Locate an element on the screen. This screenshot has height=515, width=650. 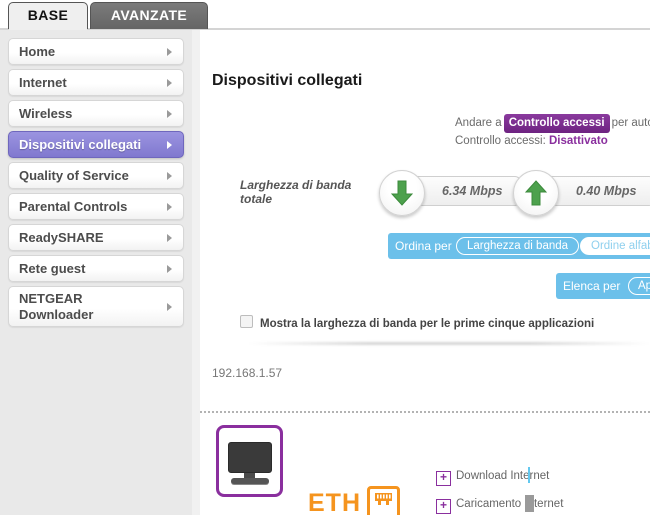
tab-avanzate-label: AVANZATE is located at coordinates (149, 15).